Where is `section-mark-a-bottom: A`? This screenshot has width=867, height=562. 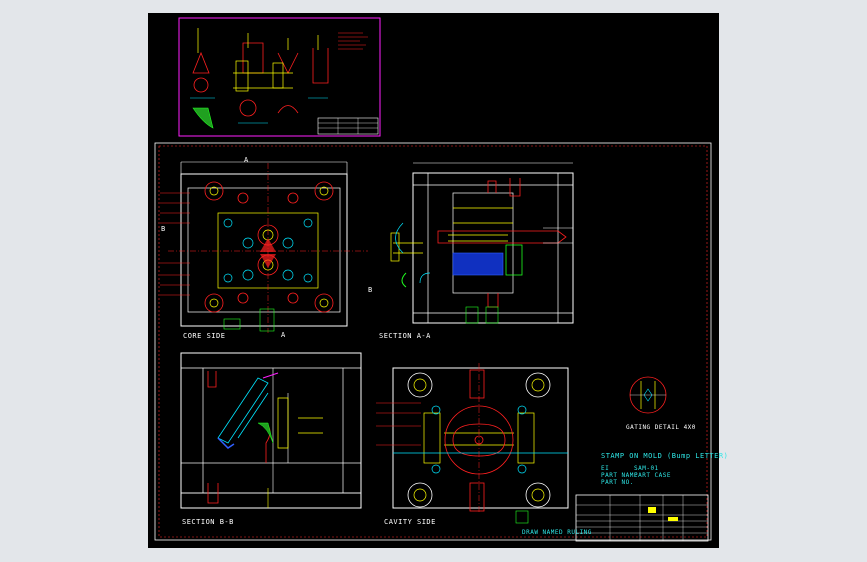 section-mark-a-bottom: A is located at coordinates (283, 335).